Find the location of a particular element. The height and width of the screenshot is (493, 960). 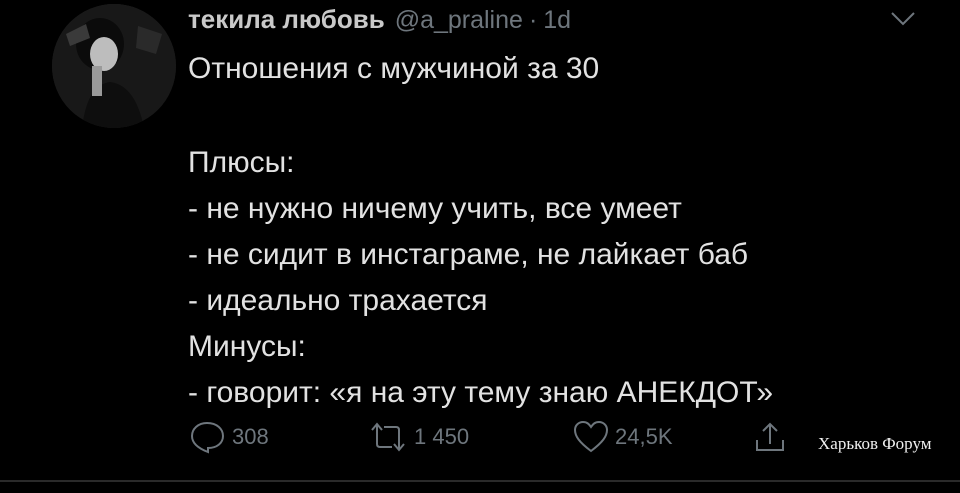

tweet-text-line: Отношения с мужчиной за 30 is located at coordinates (394, 68).